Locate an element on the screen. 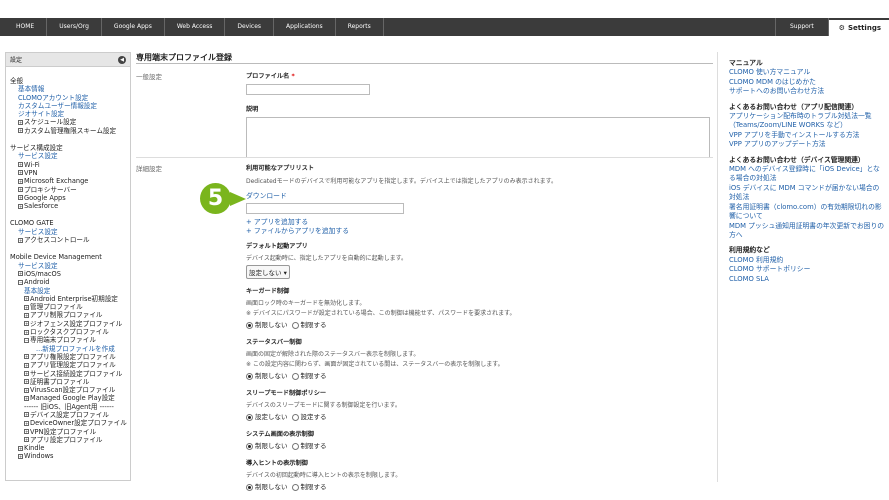  sidebar-item-wifi: + Wi-Fi is located at coordinates (68, 165).